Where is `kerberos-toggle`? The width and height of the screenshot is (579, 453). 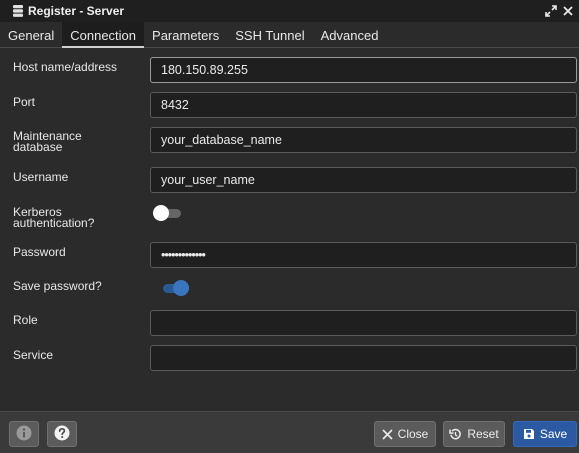
kerberos-toggle is located at coordinates (168, 213).